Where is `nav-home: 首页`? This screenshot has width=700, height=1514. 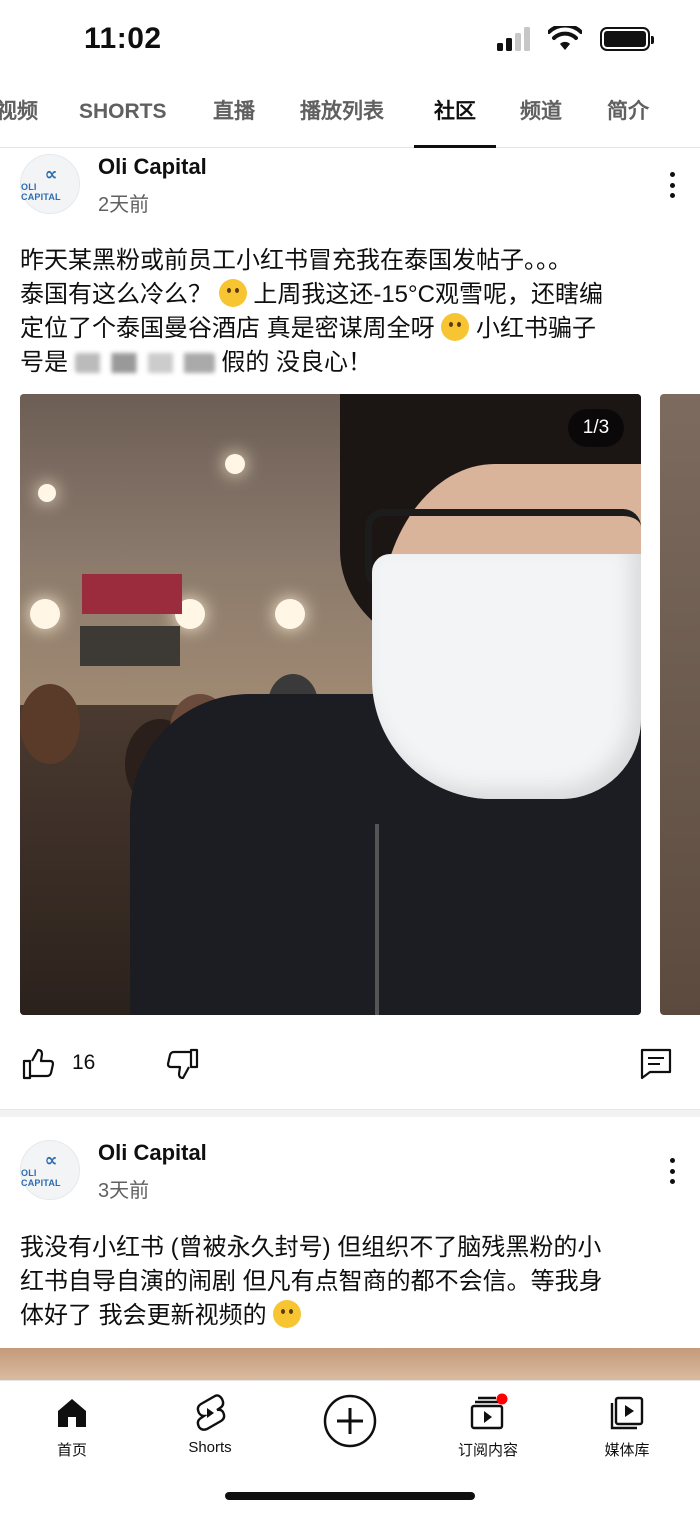
nav-home: 首页 is located at coordinates (72, 1426).